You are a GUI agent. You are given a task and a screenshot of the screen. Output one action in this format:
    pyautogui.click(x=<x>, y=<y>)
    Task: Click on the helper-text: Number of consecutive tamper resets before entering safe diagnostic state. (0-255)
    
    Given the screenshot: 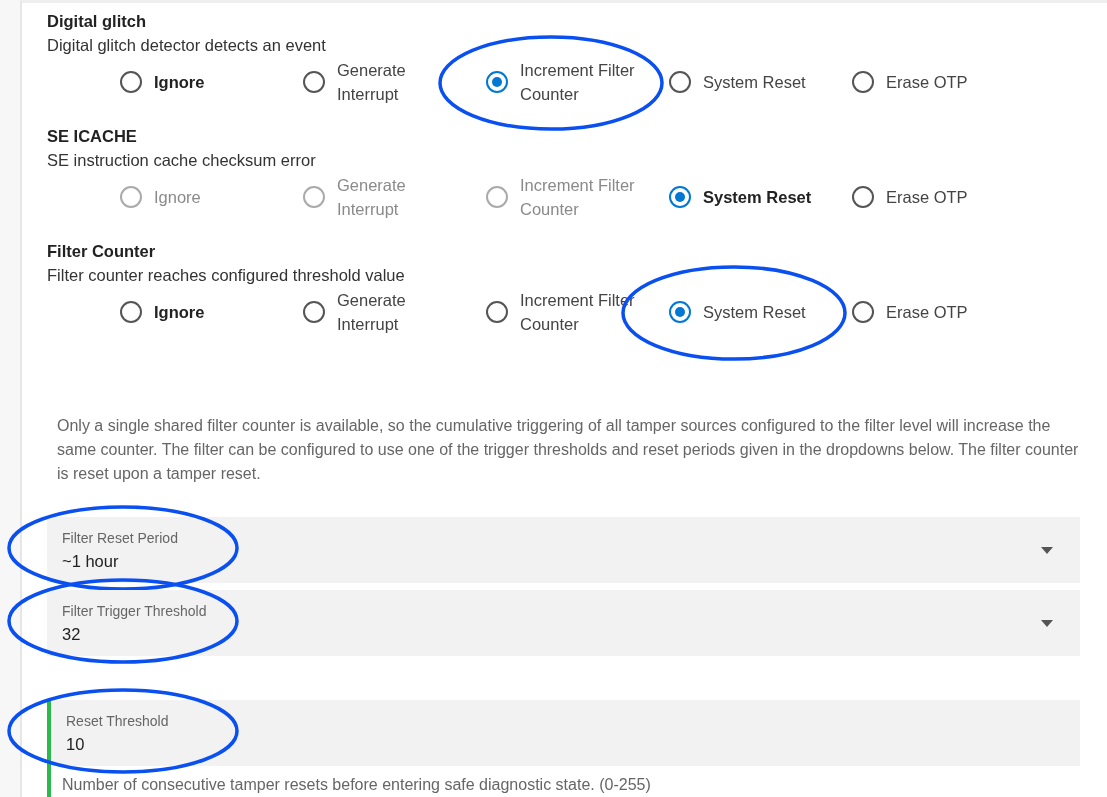 What is the action you would take?
    pyautogui.click(x=356, y=785)
    